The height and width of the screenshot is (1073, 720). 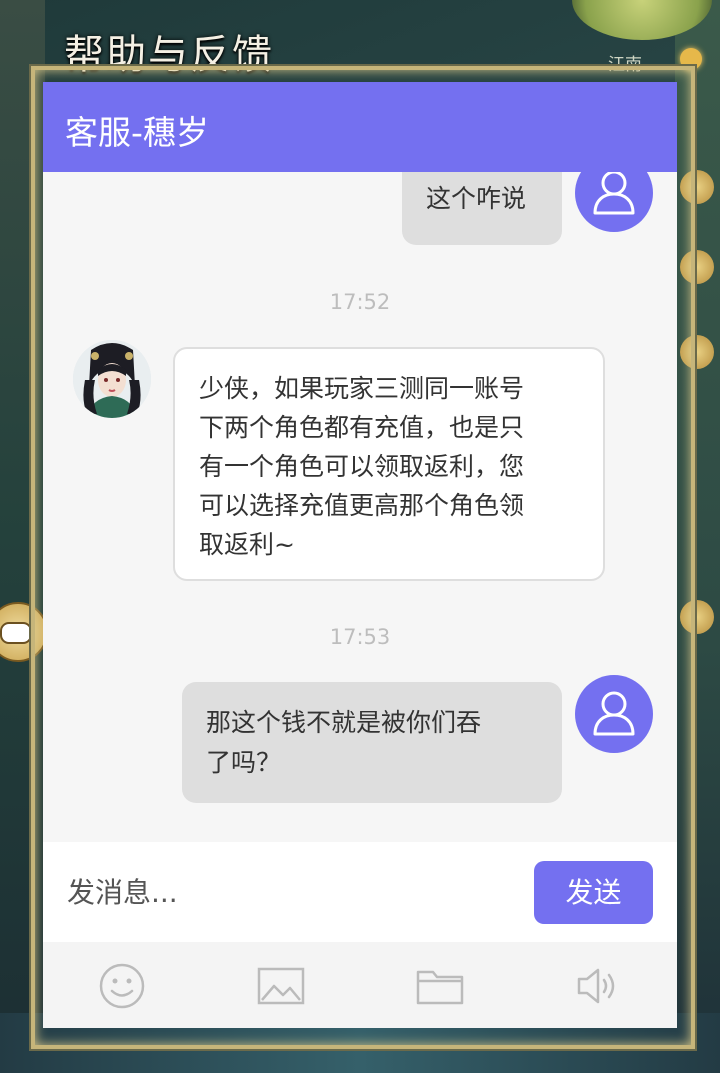 I want to click on message-line: 可以选择充值更高那个角色领, so click(x=362, y=505).